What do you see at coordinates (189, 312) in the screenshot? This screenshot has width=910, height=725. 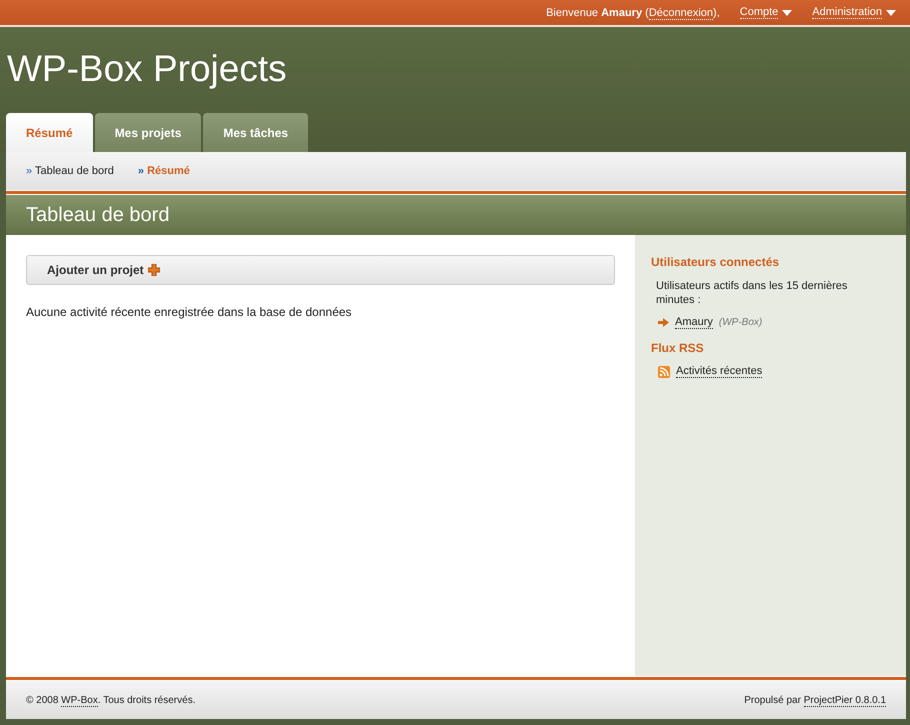 I see `empty-message: Aucune activité récente enregistrée dans la base de données` at bounding box center [189, 312].